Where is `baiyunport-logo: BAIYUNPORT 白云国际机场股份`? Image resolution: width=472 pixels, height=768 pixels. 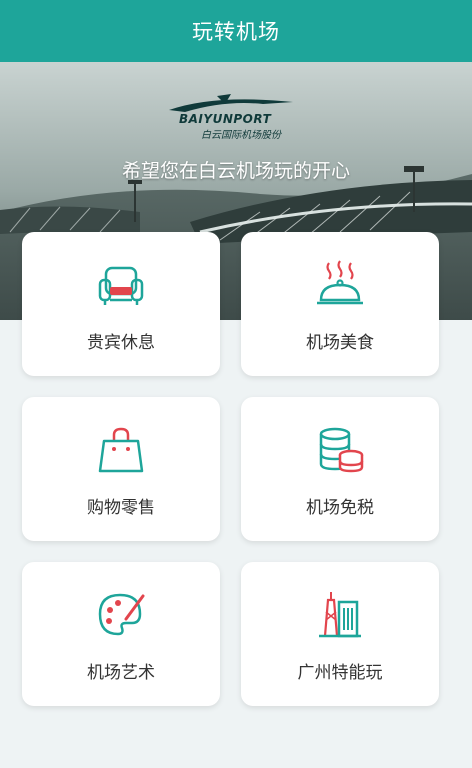 baiyunport-logo: BAIYUNPORT 白云国际机场股份 is located at coordinates (235, 116).